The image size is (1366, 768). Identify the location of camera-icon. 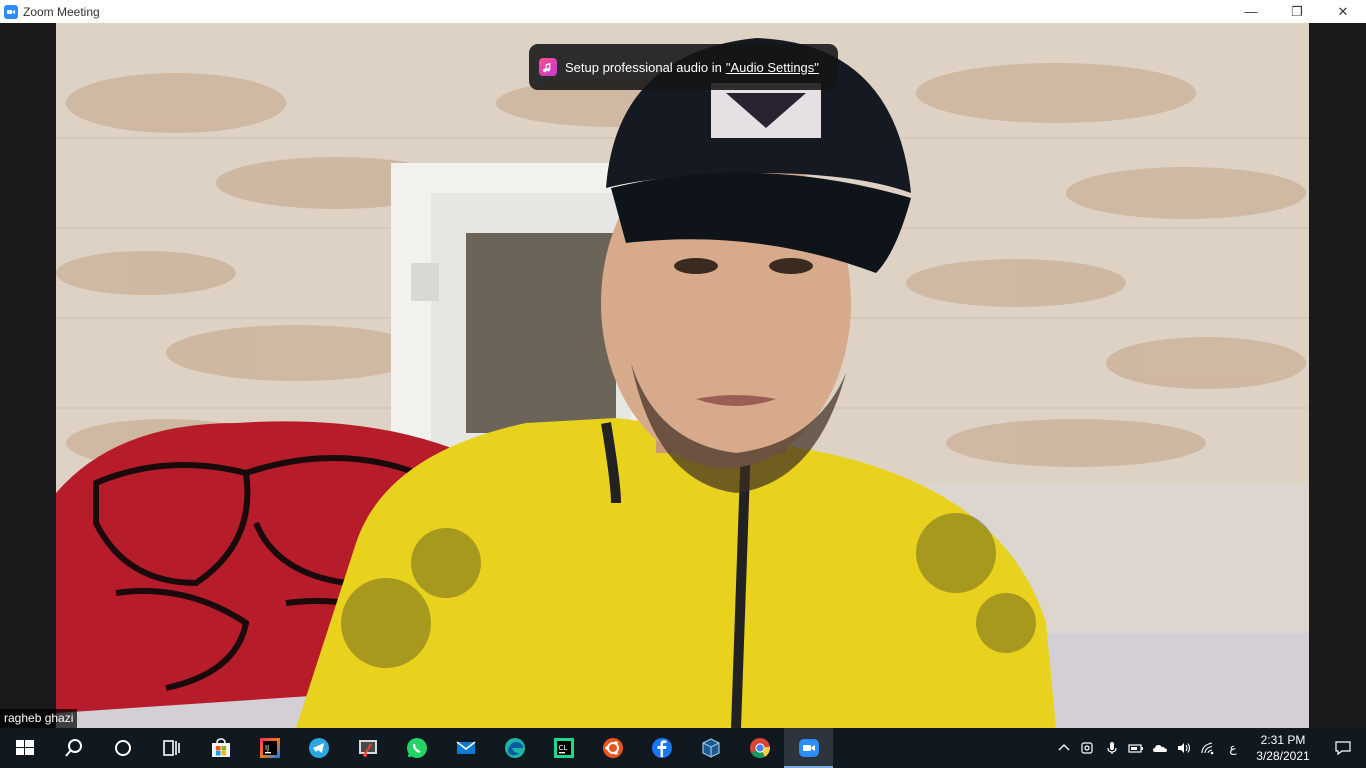
(1087, 748).